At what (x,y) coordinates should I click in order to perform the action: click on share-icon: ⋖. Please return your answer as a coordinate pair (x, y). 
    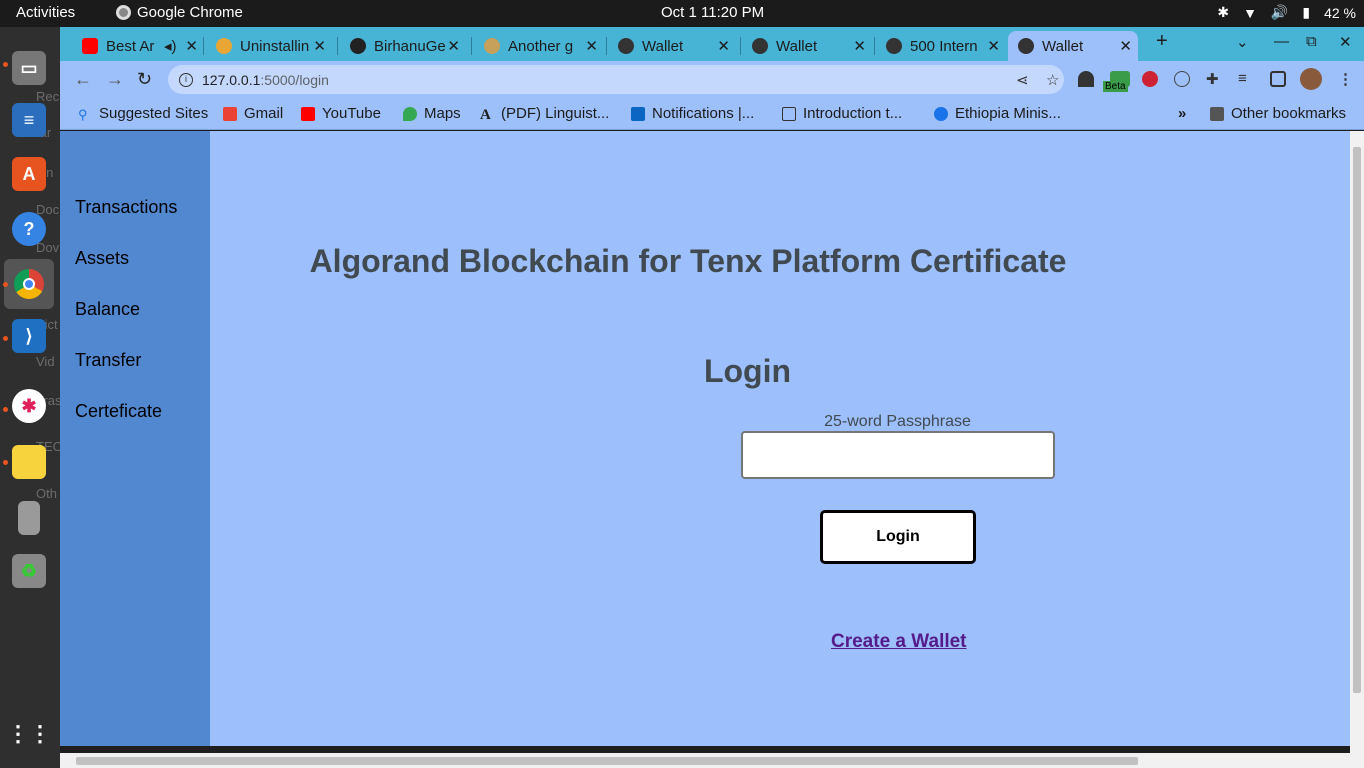
    Looking at the image, I should click on (1022, 80).